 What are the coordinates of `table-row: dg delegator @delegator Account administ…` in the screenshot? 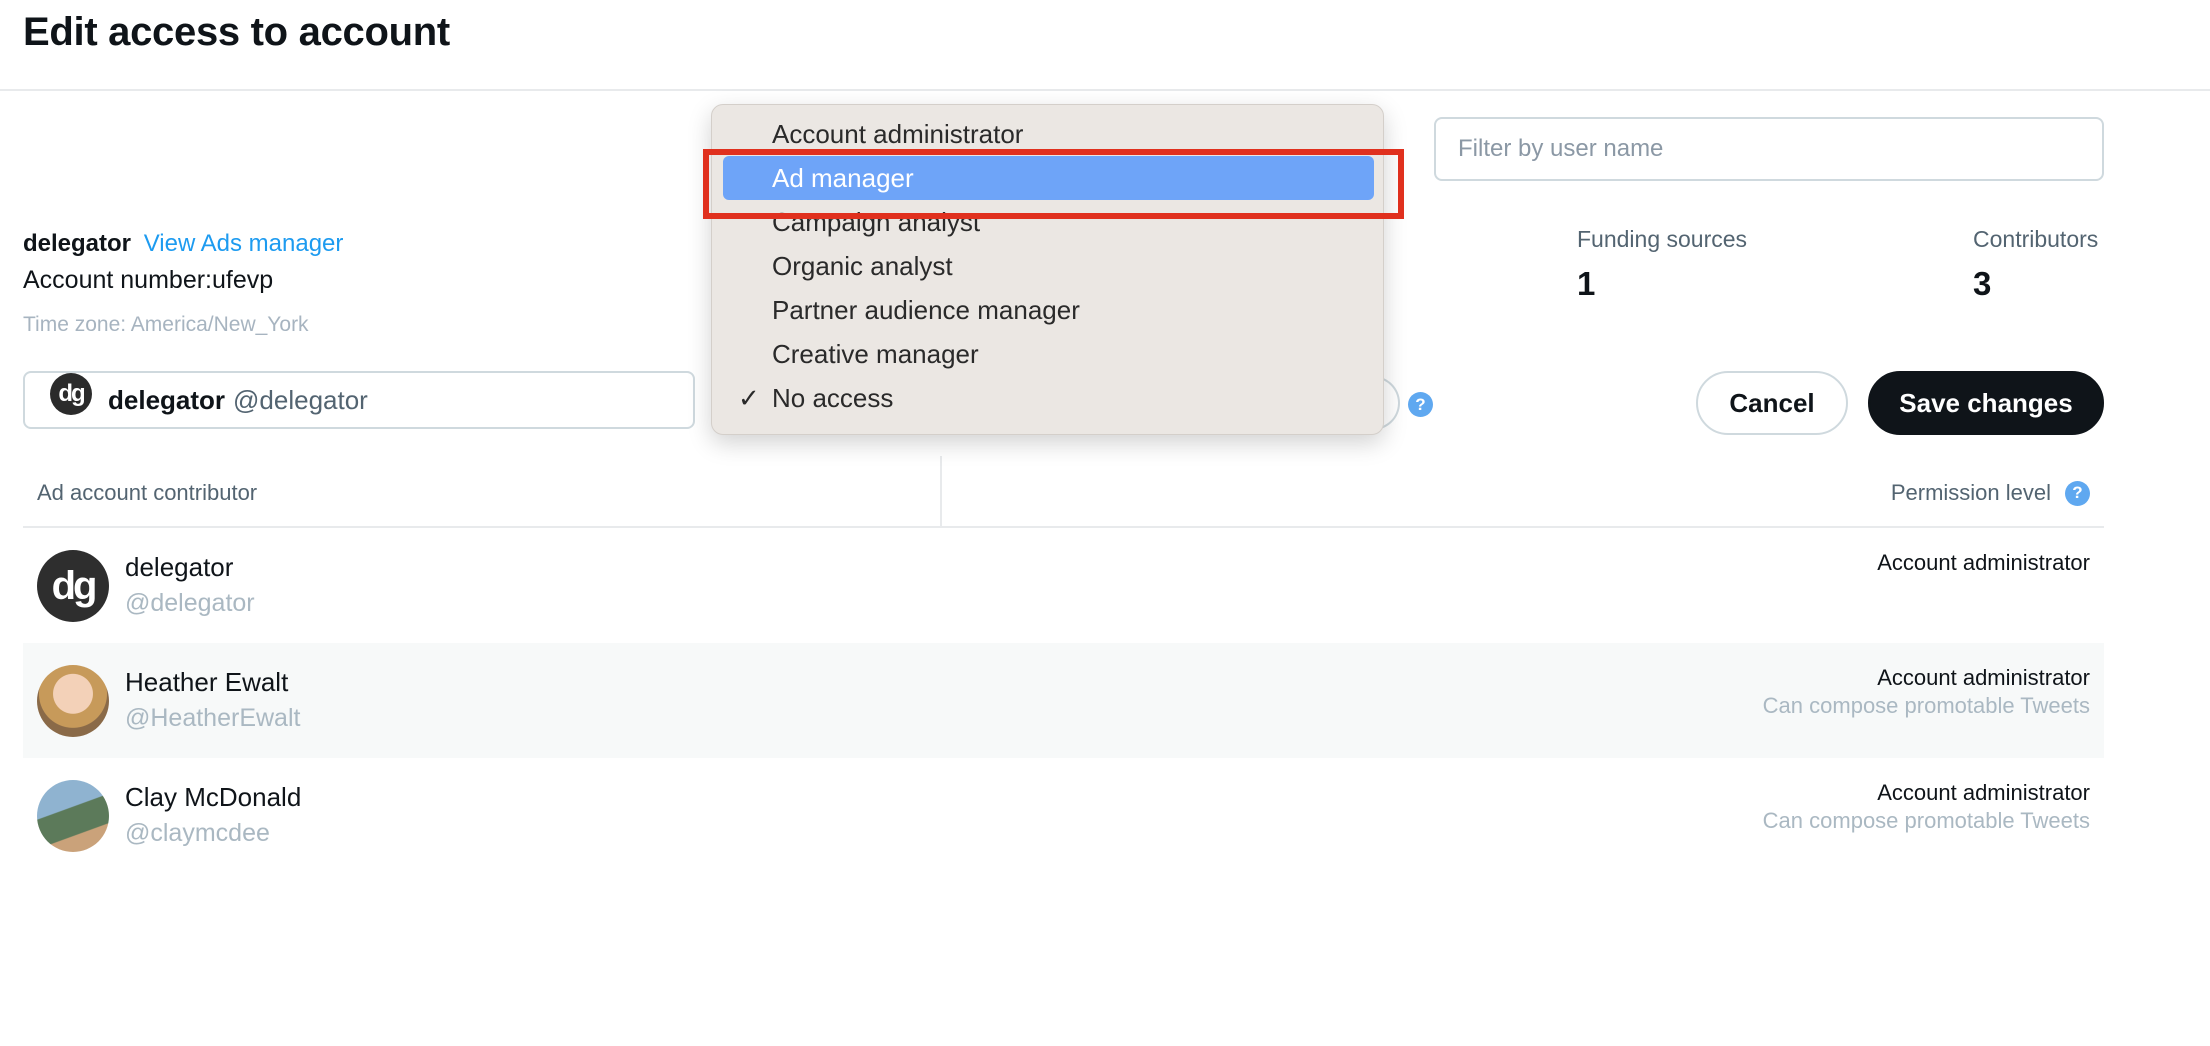 It's located at (1063, 585).